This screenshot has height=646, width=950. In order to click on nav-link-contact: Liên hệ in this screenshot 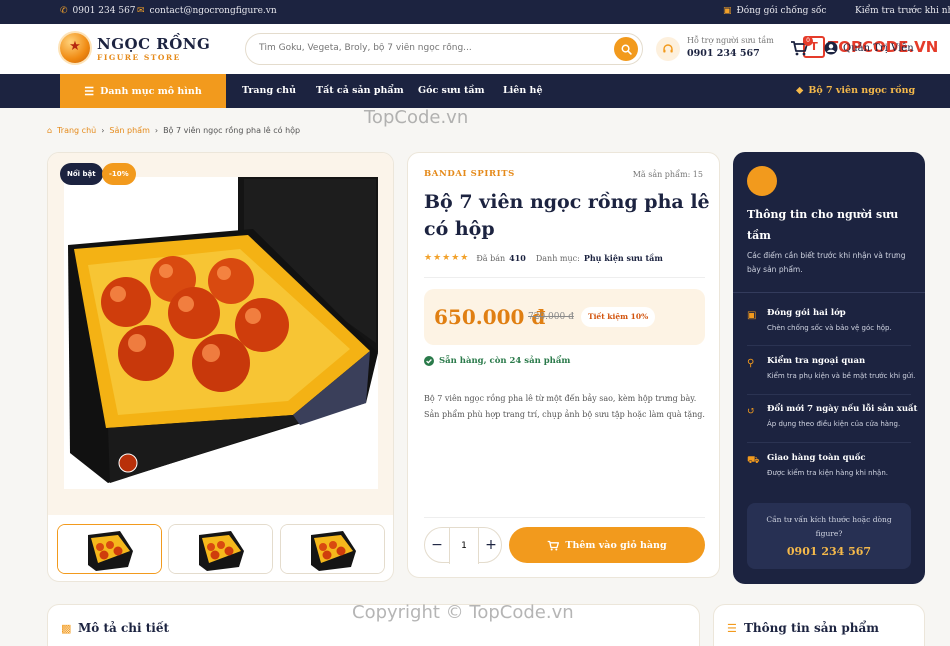, I will do `click(523, 90)`.